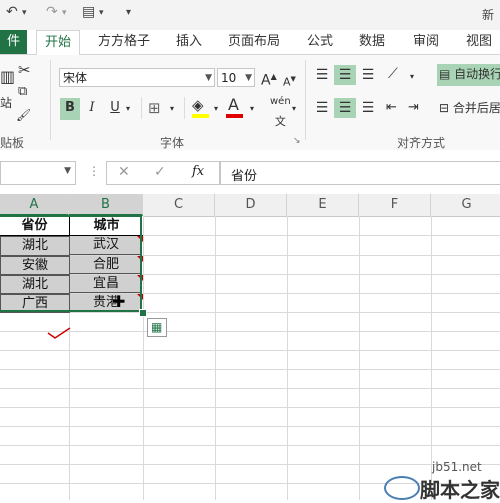  Describe the element at coordinates (479, 42) in the screenshot. I see `tab-view: 视图` at that location.